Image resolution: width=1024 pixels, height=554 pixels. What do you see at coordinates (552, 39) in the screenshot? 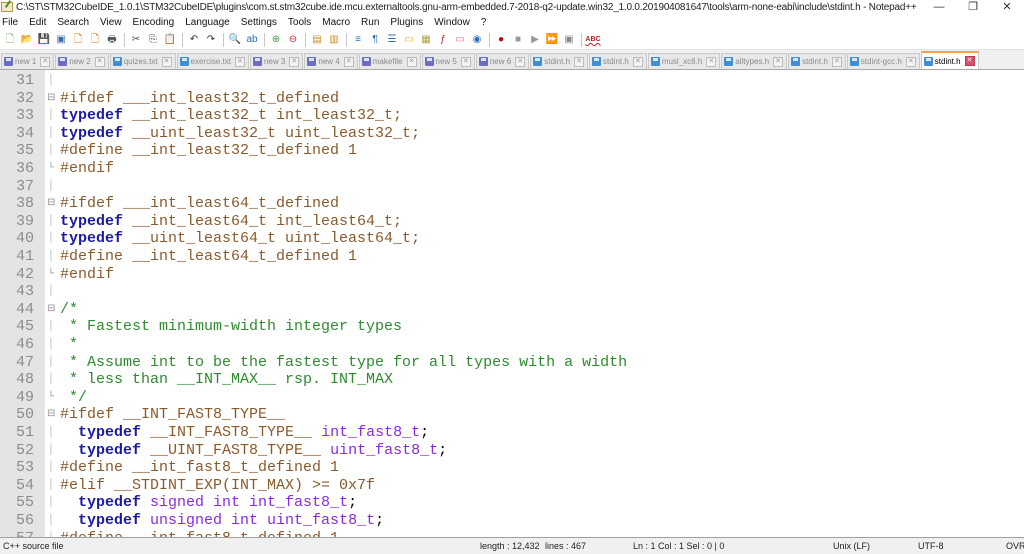
I see `run-macro-multiple-icon: ⏩` at bounding box center [552, 39].